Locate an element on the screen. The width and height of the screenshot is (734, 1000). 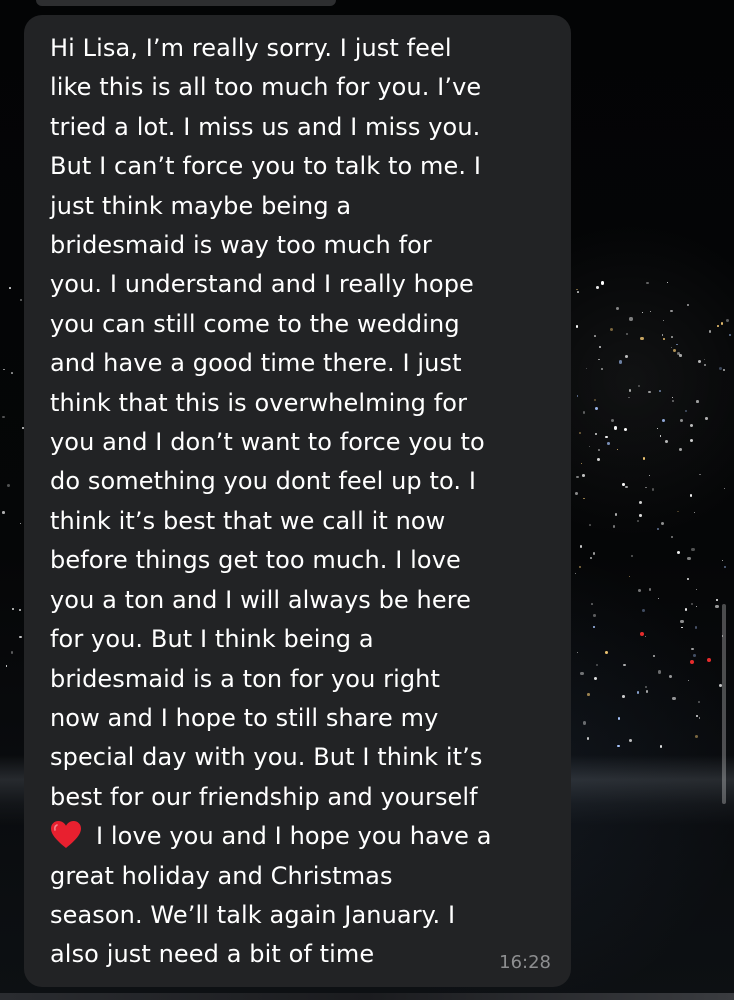
message-line: think that this is overwhelming for is located at coordinates (259, 402).